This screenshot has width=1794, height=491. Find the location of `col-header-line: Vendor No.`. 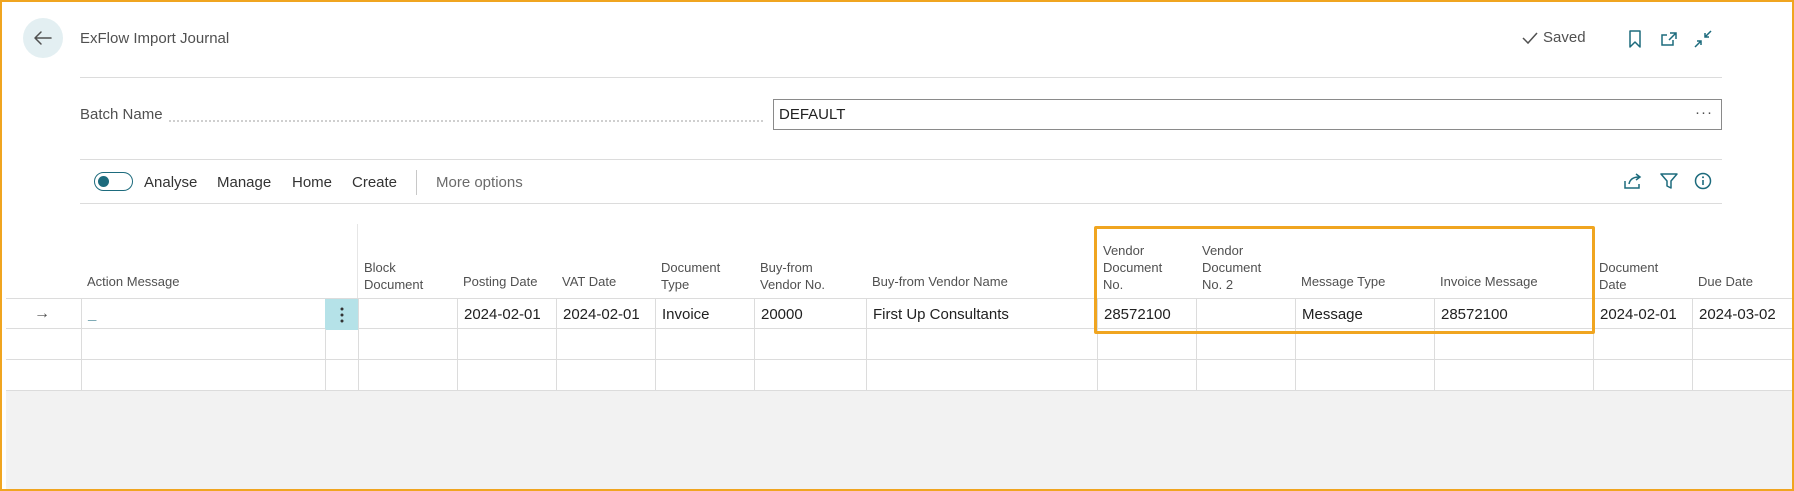

col-header-line: Vendor No. is located at coordinates (793, 284).